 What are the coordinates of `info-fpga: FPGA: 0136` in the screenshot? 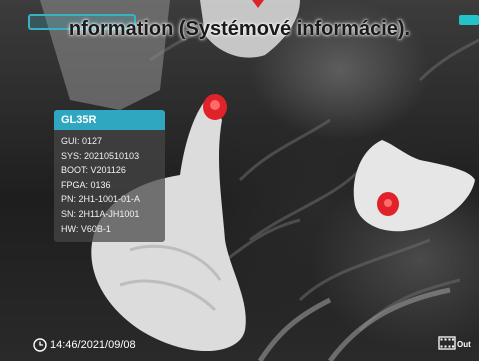 It's located at (86, 184).